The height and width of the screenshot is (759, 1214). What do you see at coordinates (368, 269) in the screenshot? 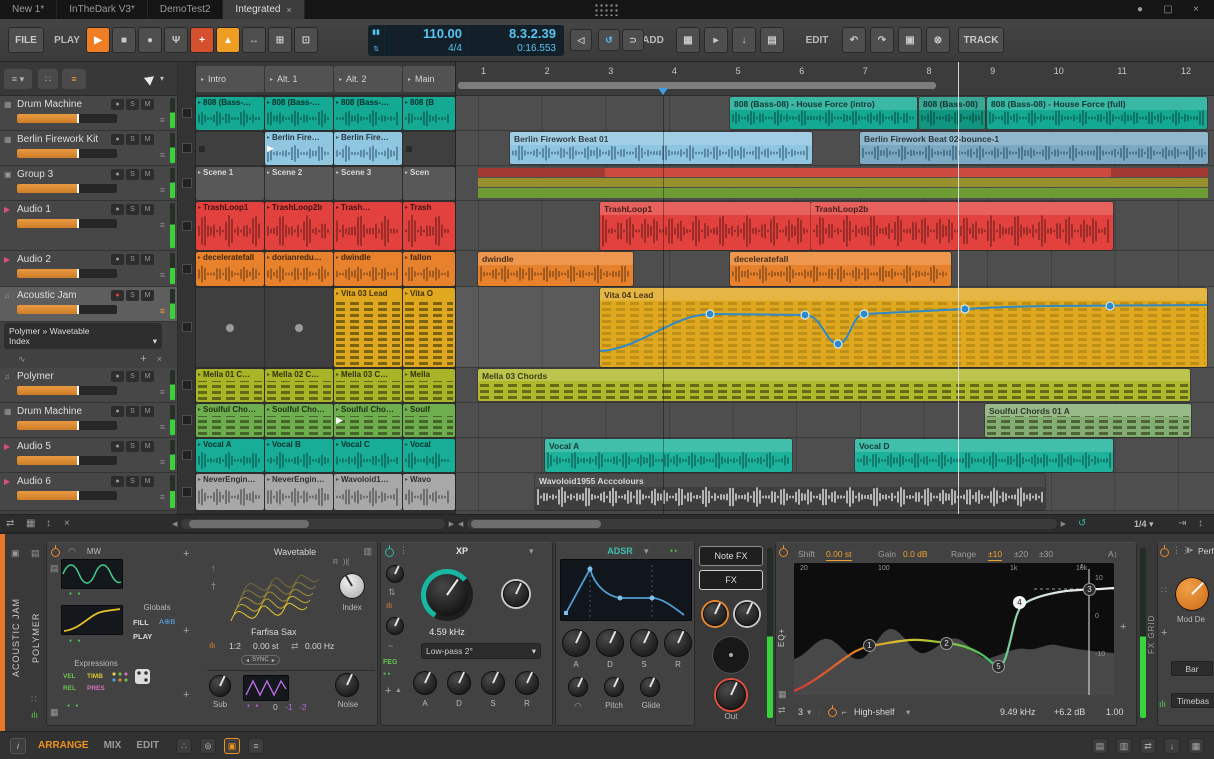
I see `launcher-clip: ▸ dwindle` at bounding box center [368, 269].